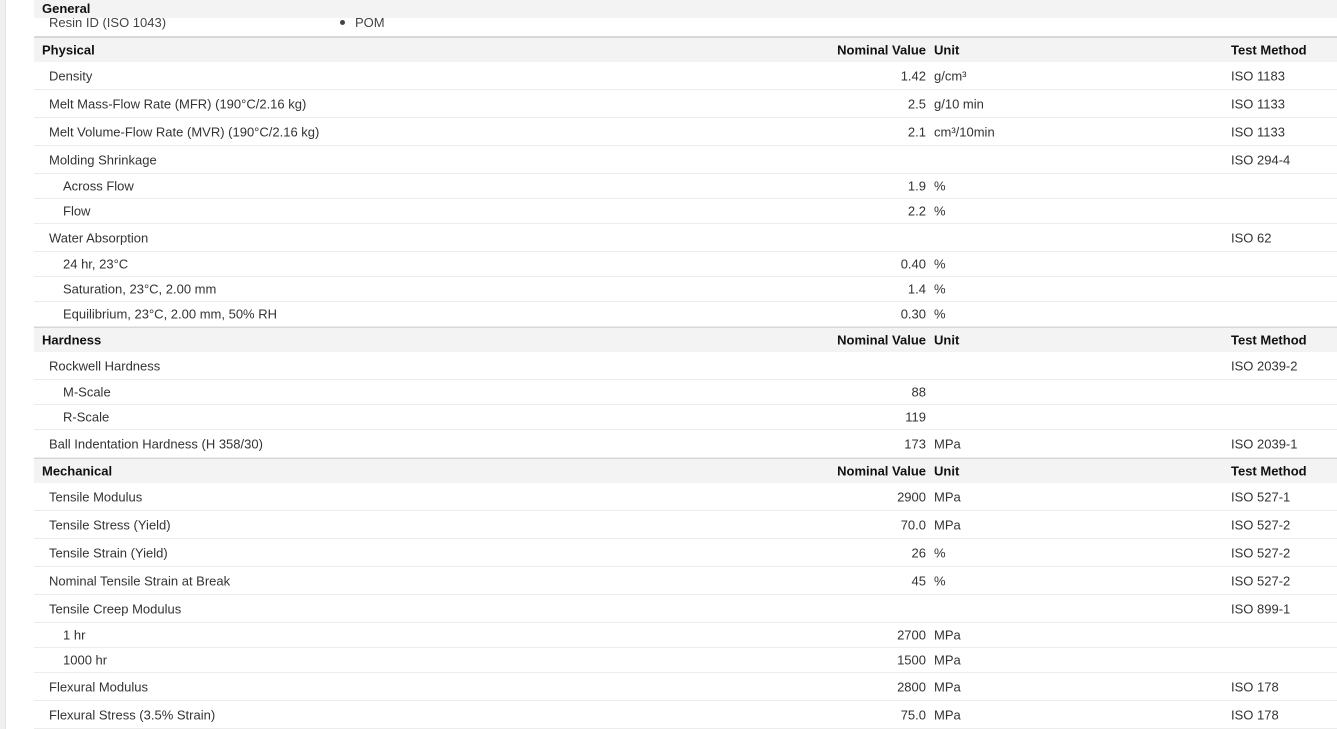  What do you see at coordinates (96, 496) in the screenshot?
I see `property-name: Tensile Modulus` at bounding box center [96, 496].